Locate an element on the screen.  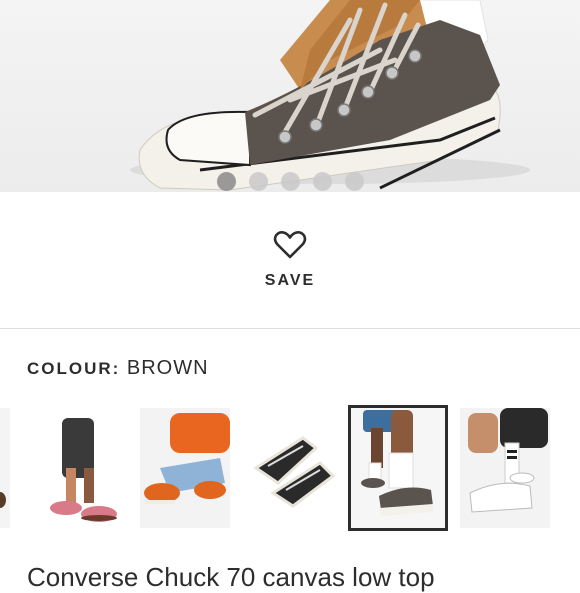
save-button: SAVE is located at coordinates (290, 260).